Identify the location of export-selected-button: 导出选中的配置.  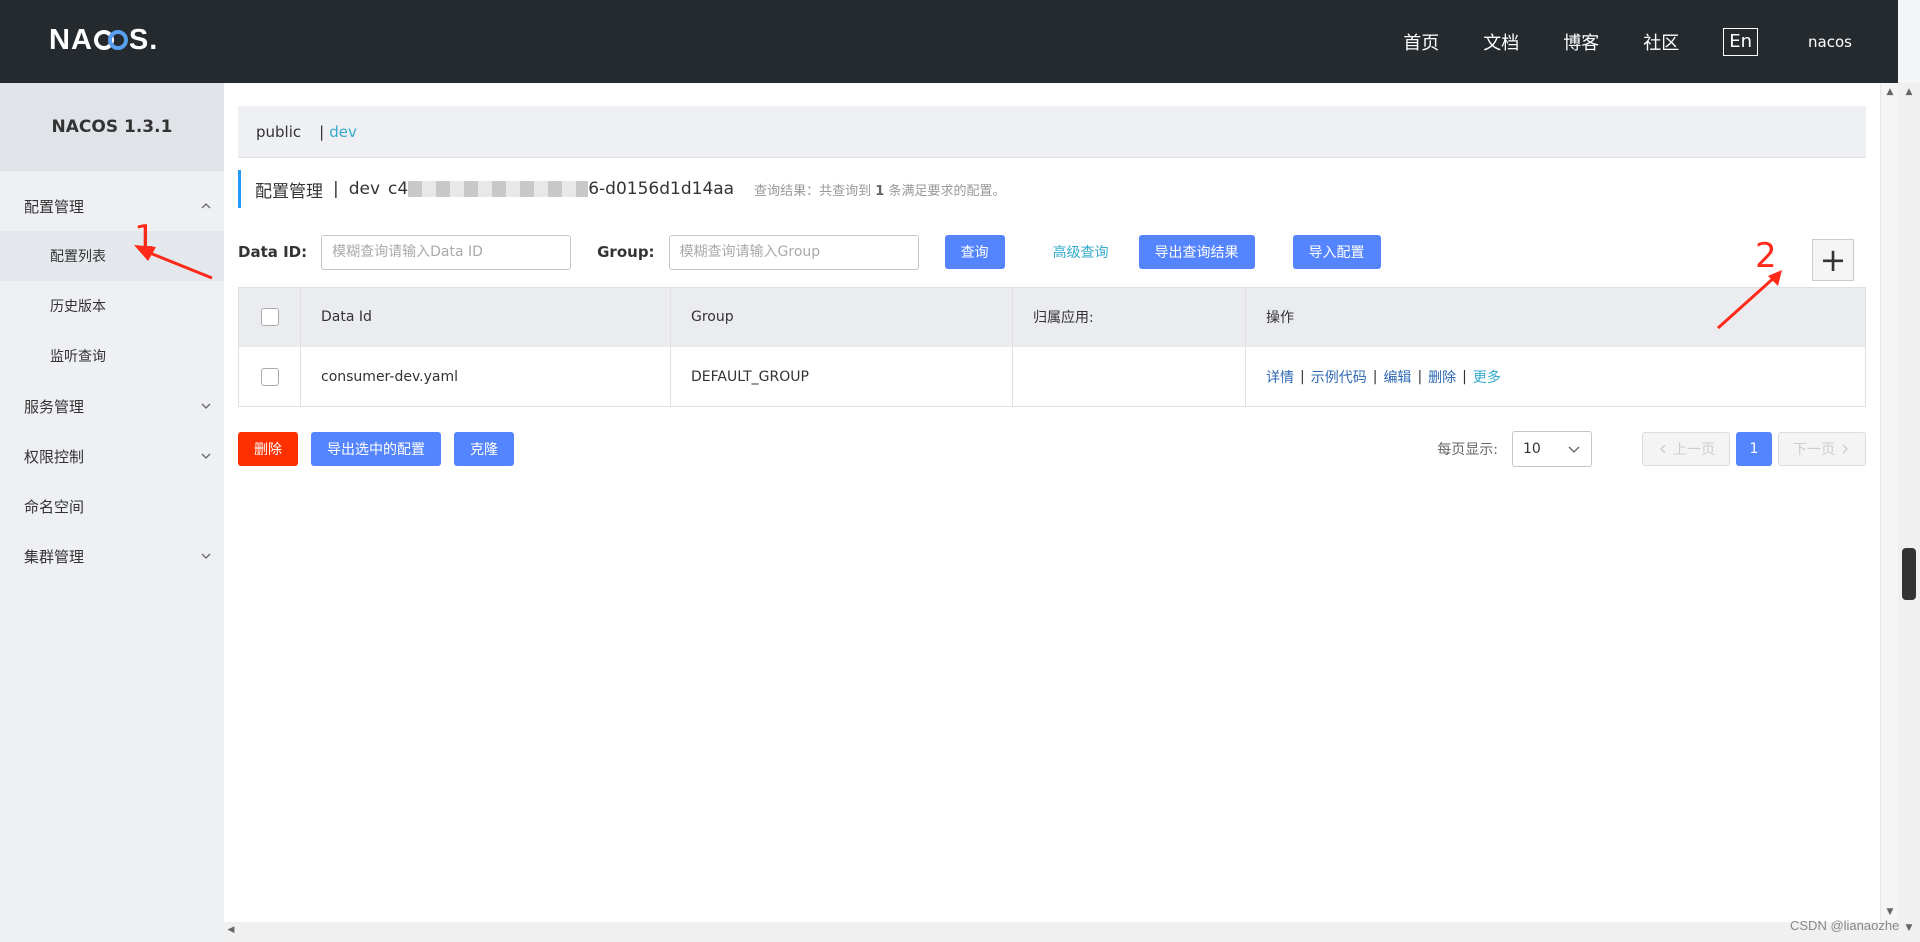
(376, 449).